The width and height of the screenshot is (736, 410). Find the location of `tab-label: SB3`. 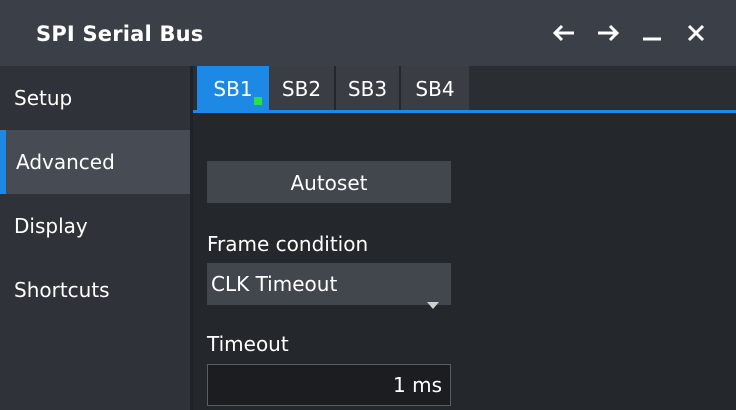

tab-label: SB3 is located at coordinates (367, 89).